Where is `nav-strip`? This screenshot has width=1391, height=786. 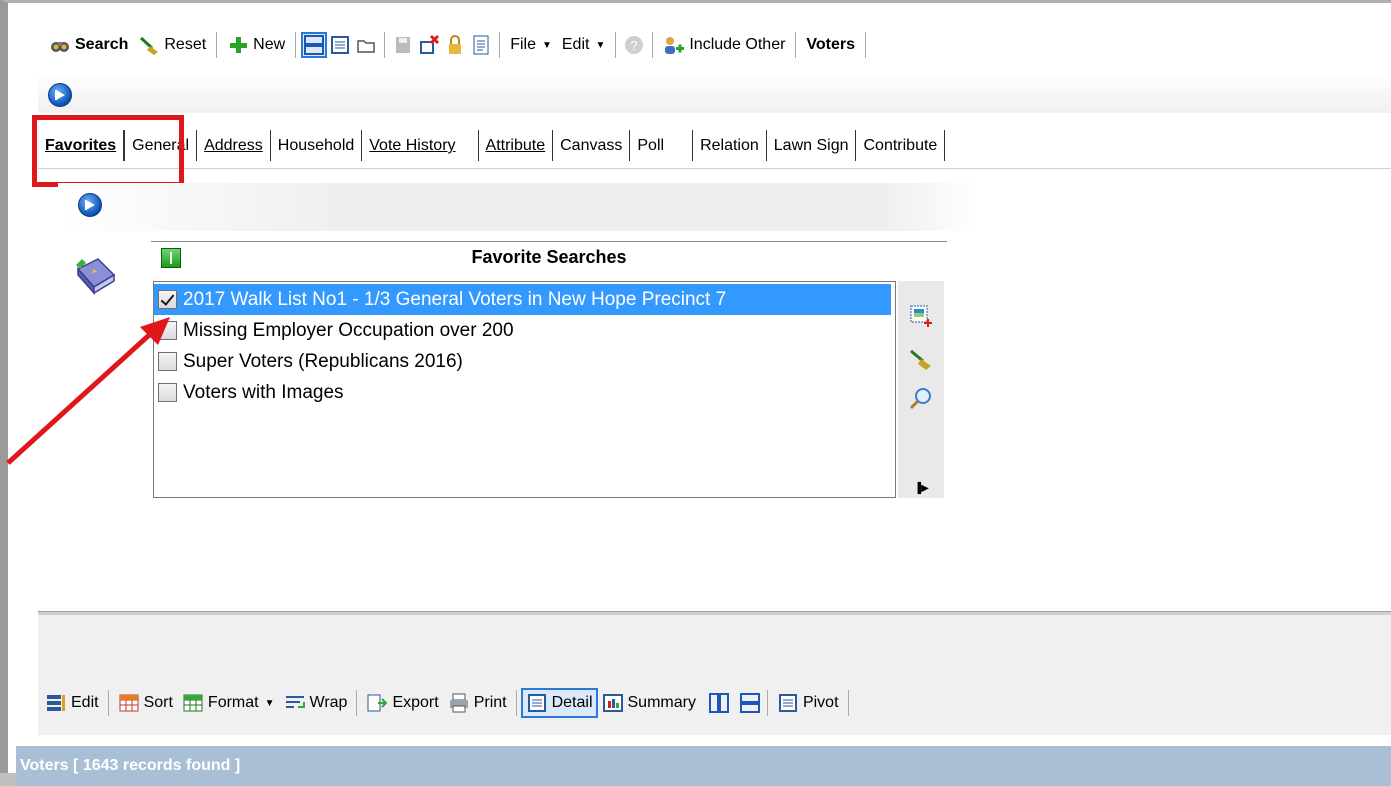
nav-strip is located at coordinates (714, 93).